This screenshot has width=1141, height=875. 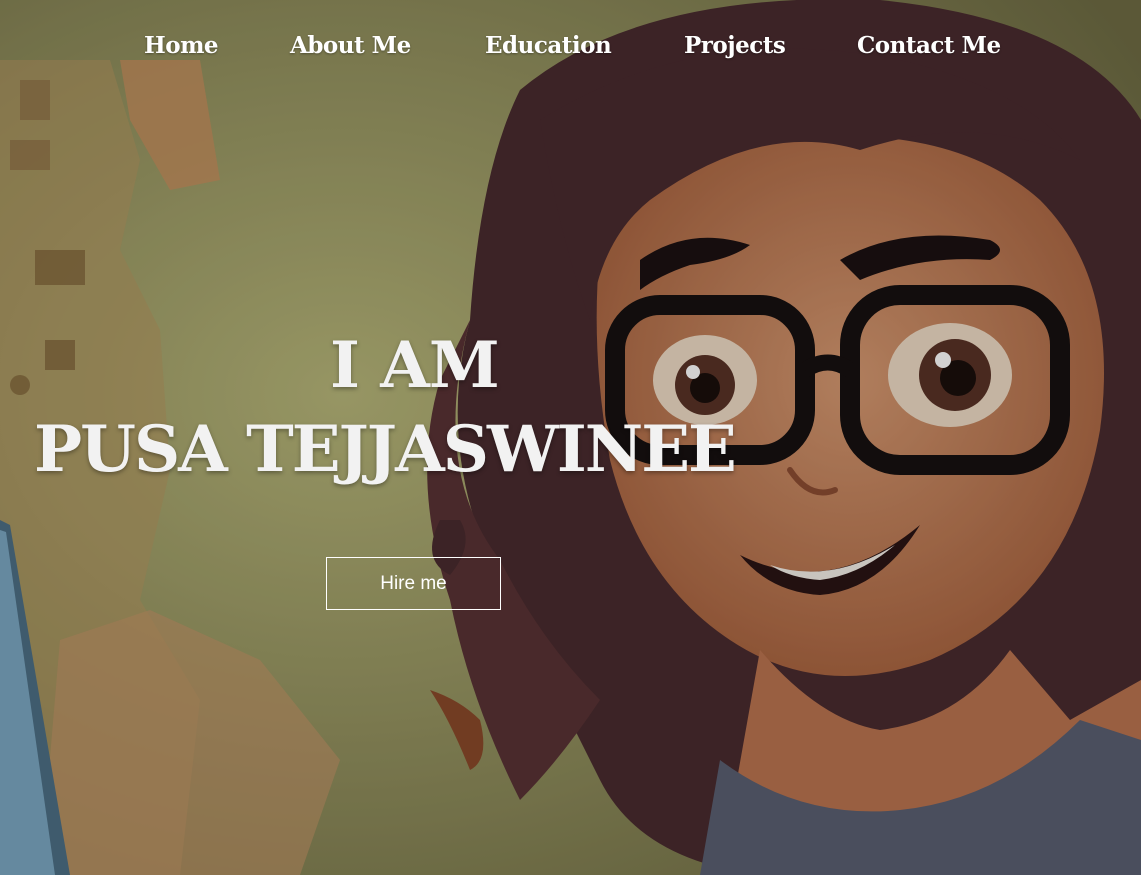 What do you see at coordinates (929, 45) in the screenshot?
I see `nav-link-contact-me: Contact Me` at bounding box center [929, 45].